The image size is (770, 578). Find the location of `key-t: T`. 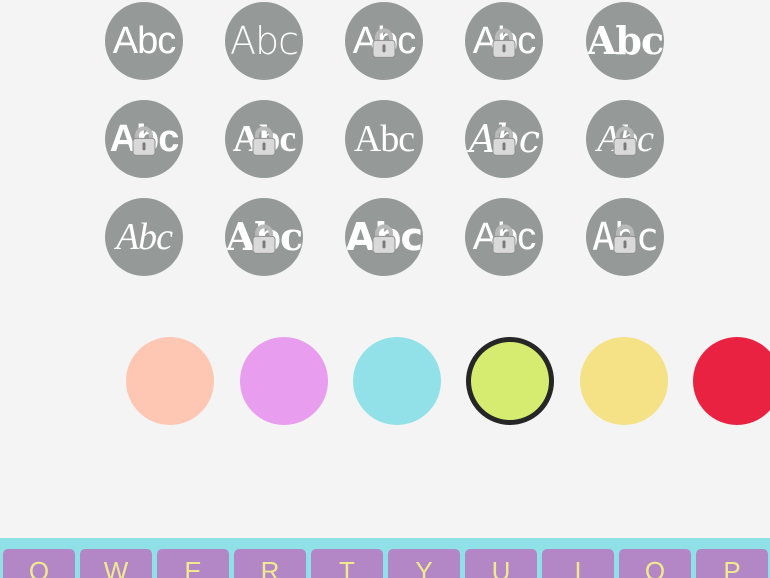

key-t: T is located at coordinates (347, 563).